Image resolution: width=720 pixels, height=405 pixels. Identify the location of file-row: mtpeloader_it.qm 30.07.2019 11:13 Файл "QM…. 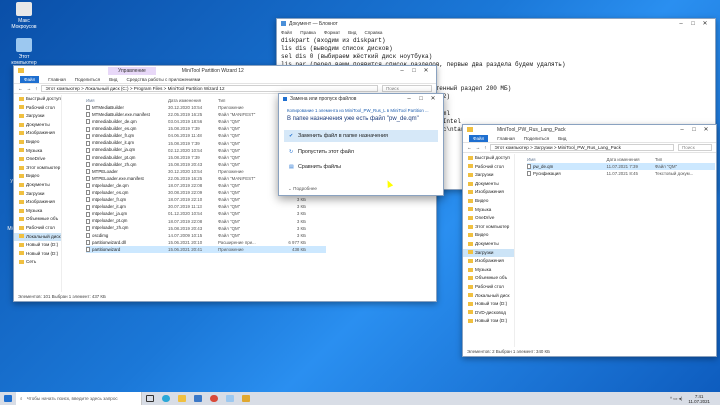
(206, 206).